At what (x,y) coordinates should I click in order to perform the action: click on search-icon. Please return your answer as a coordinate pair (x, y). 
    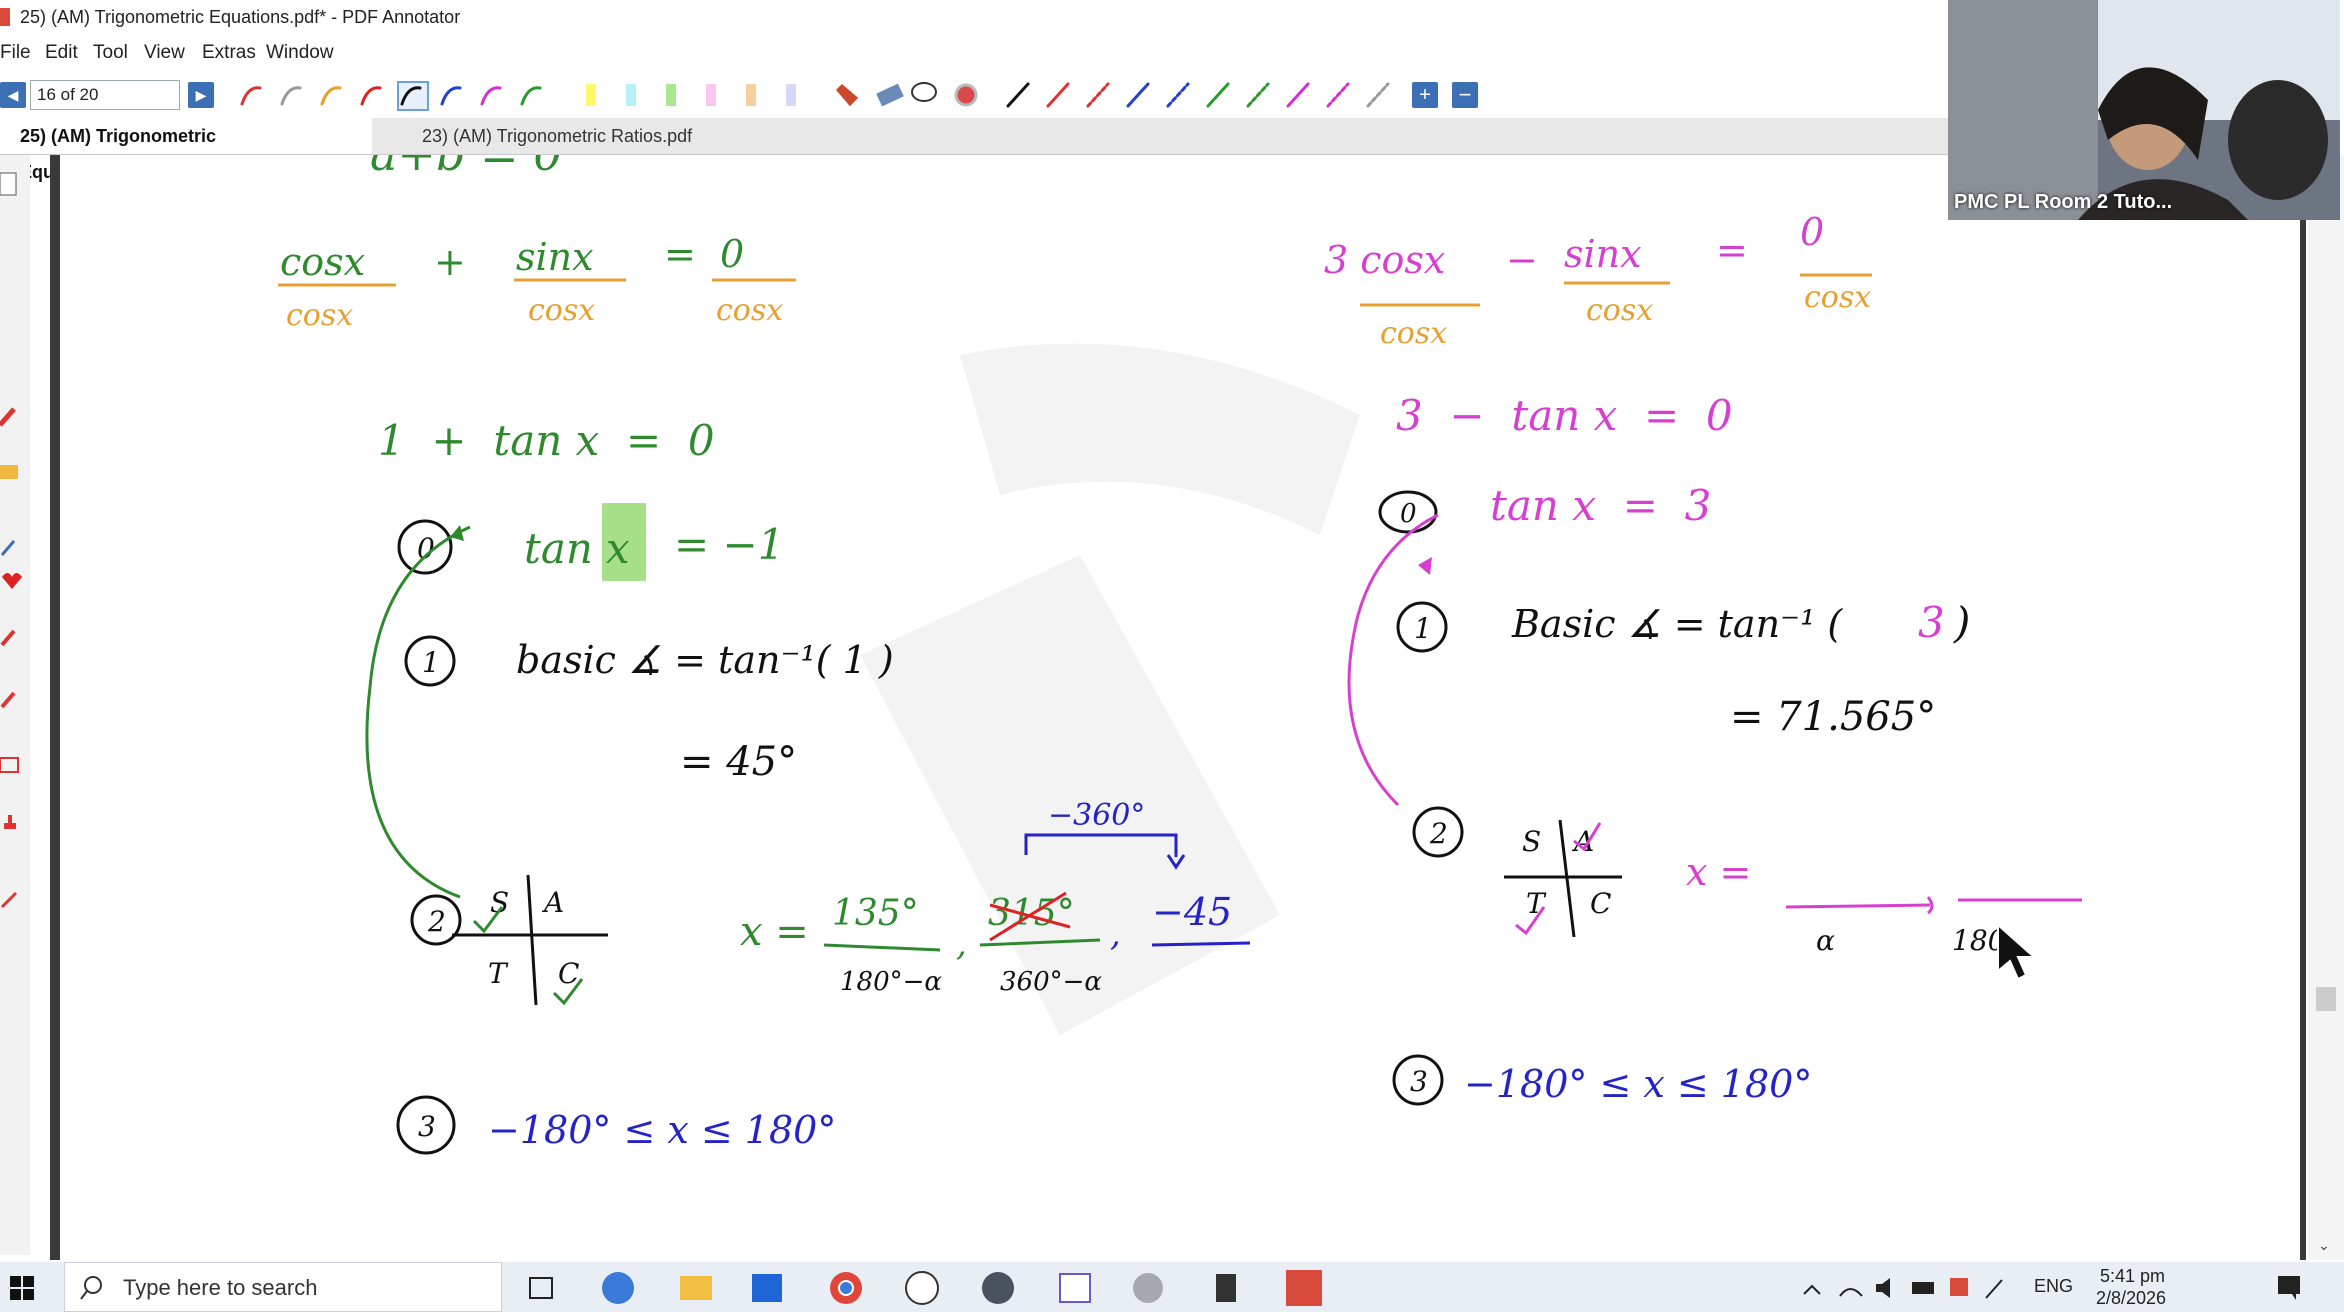
    Looking at the image, I should click on (91, 1288).